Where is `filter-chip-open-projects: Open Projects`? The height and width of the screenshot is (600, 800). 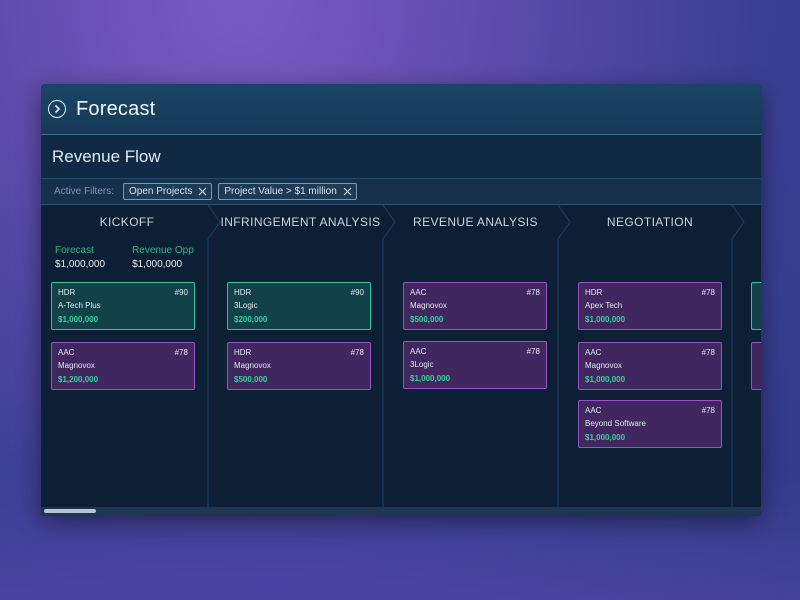
filter-chip-open-projects: Open Projects is located at coordinates (168, 191).